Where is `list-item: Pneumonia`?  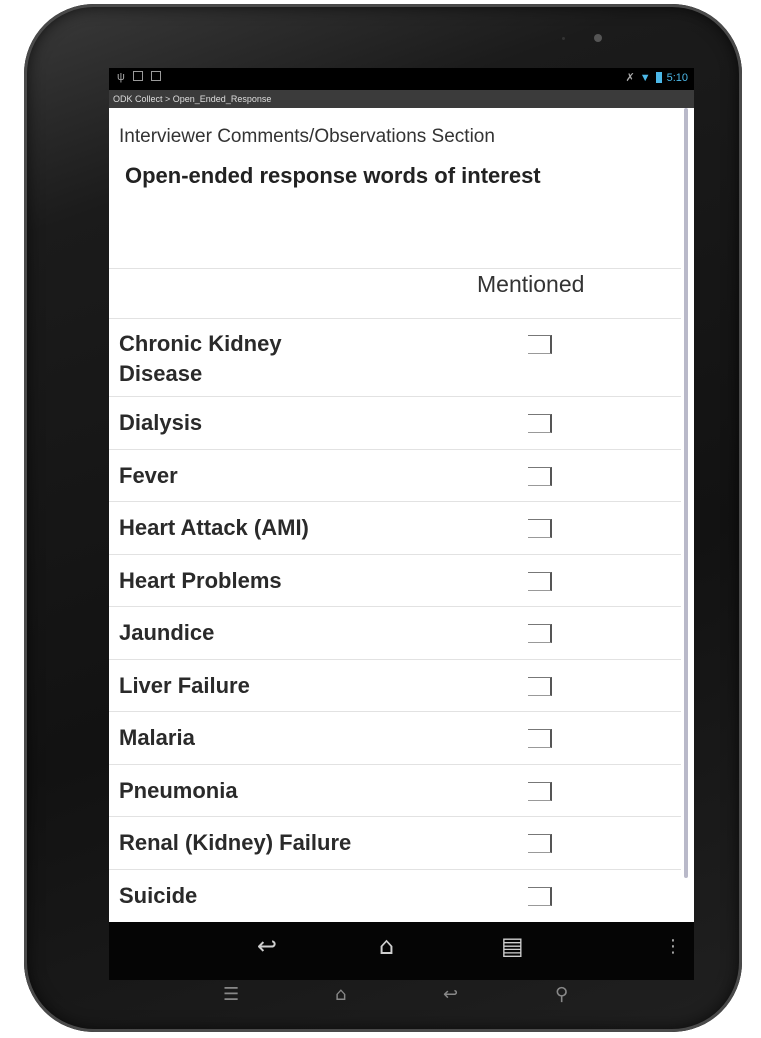
list-item: Pneumonia is located at coordinates (395, 790).